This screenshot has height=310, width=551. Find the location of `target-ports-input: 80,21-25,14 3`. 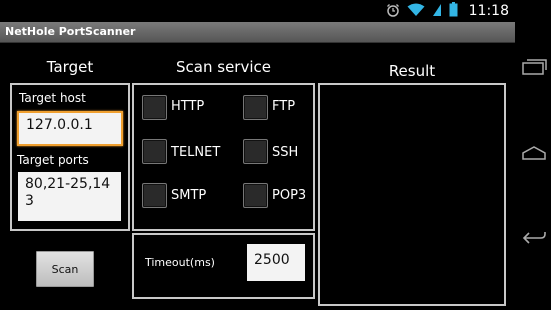

target-ports-input: 80,21-25,14 3 is located at coordinates (69, 196).